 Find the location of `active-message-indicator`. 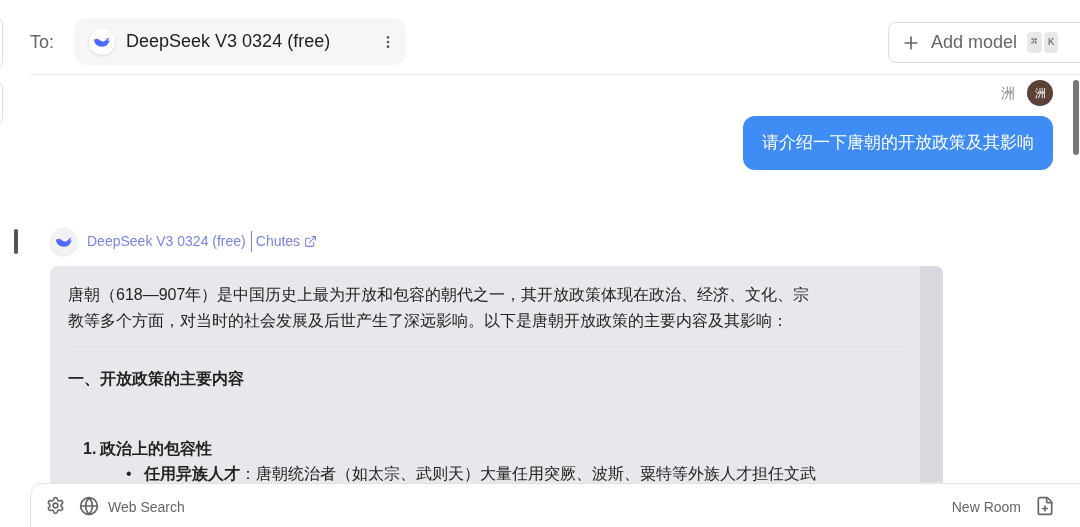

active-message-indicator is located at coordinates (16, 241).